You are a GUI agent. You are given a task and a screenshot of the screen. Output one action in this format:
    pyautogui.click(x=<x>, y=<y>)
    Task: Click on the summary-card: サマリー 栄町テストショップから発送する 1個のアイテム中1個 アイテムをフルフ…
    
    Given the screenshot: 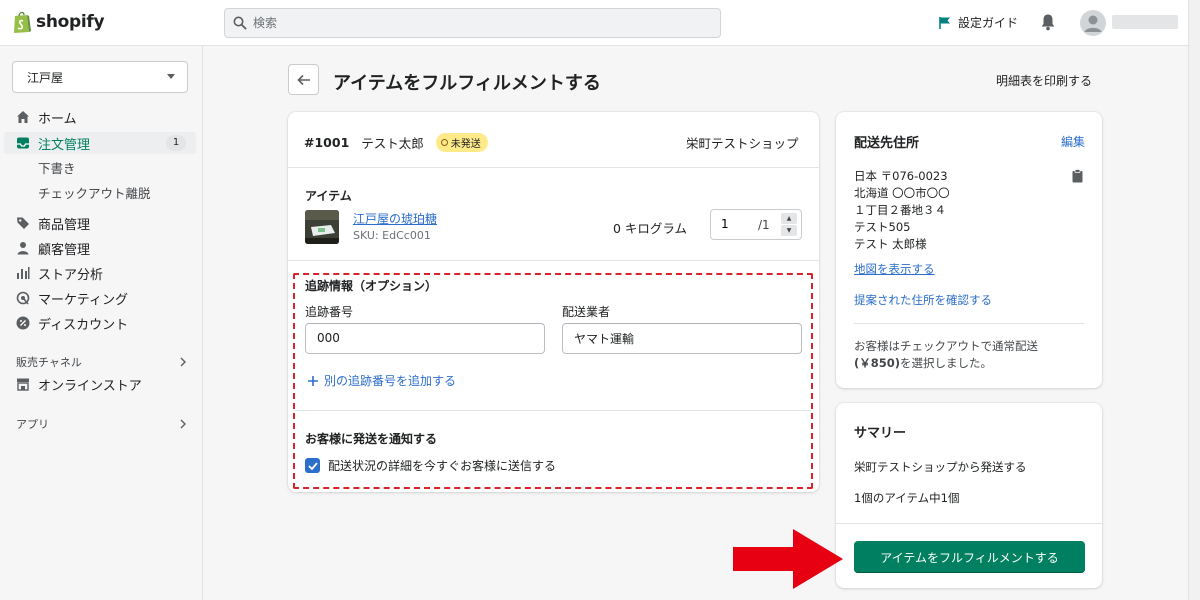 What is the action you would take?
    pyautogui.click(x=969, y=495)
    